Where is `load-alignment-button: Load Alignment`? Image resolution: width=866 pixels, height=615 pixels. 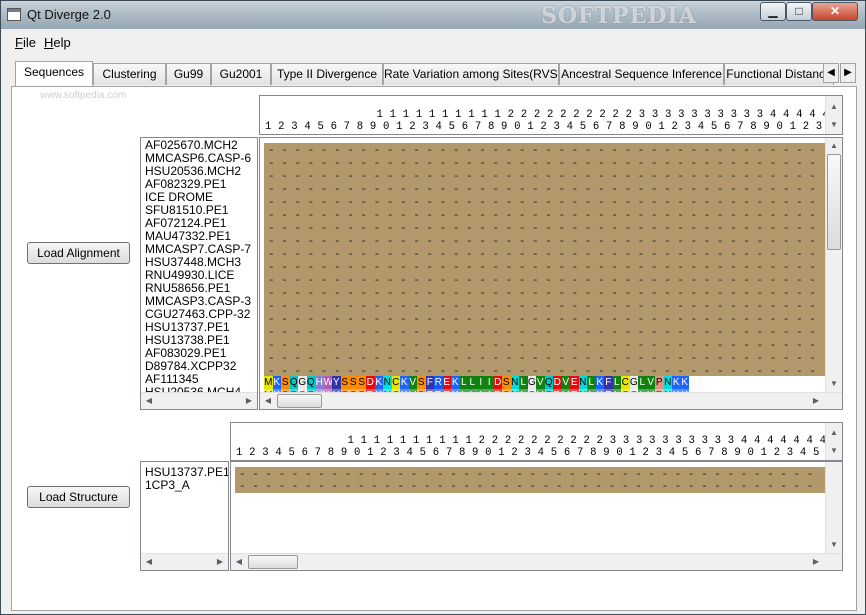
load-alignment-button: Load Alignment is located at coordinates (78, 253).